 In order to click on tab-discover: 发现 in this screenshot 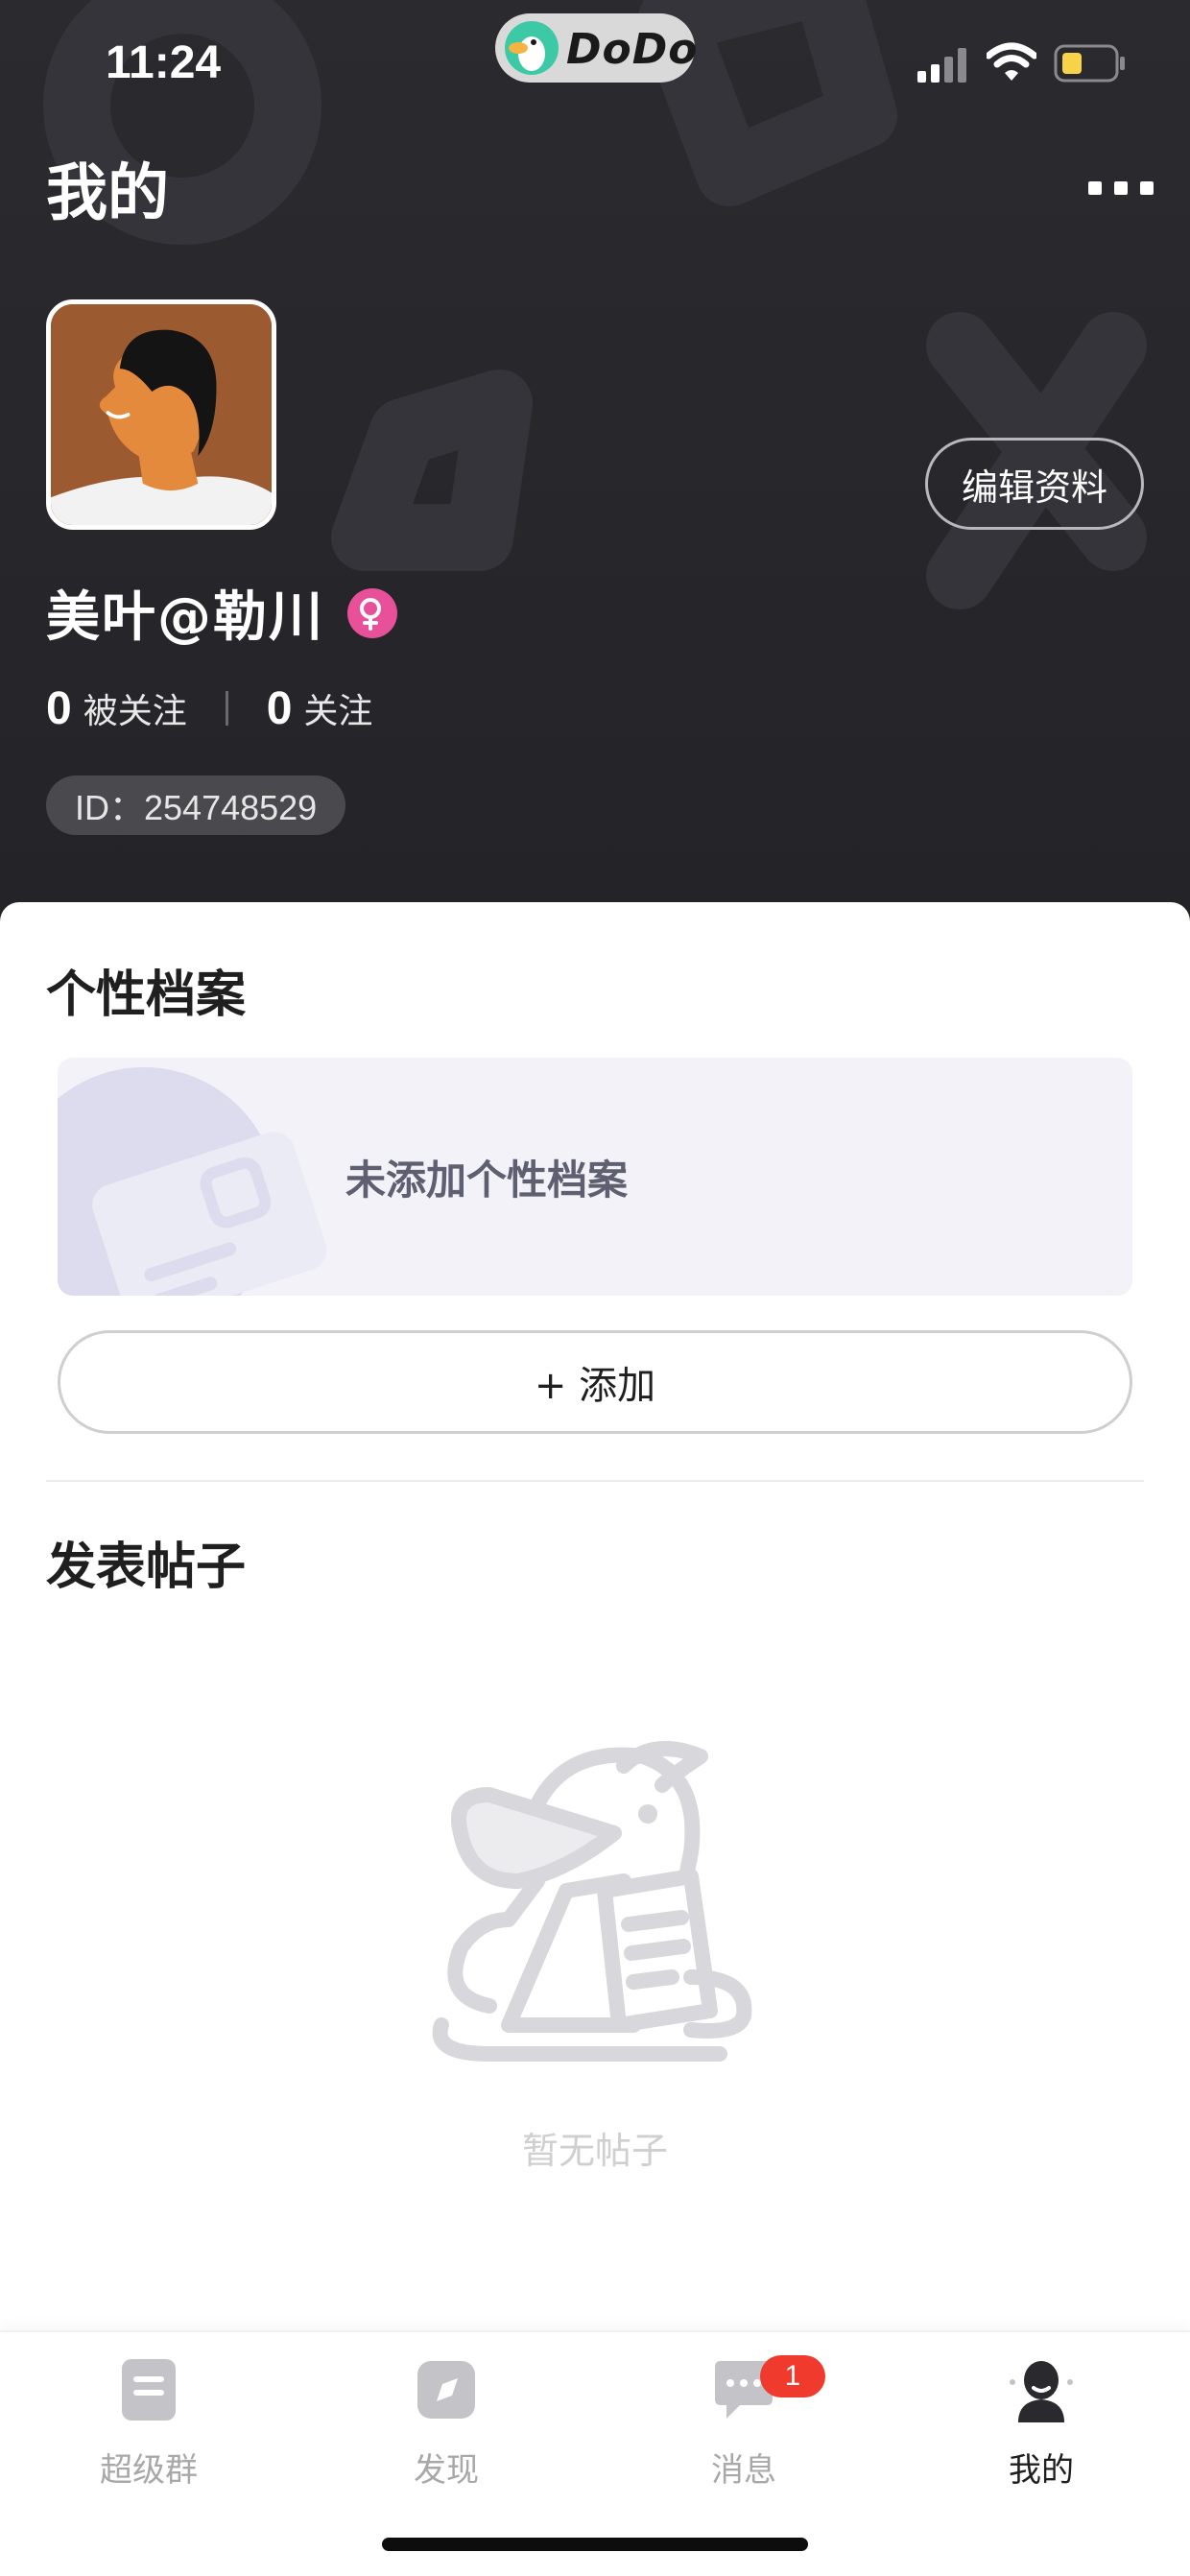, I will do `click(447, 2430)`.